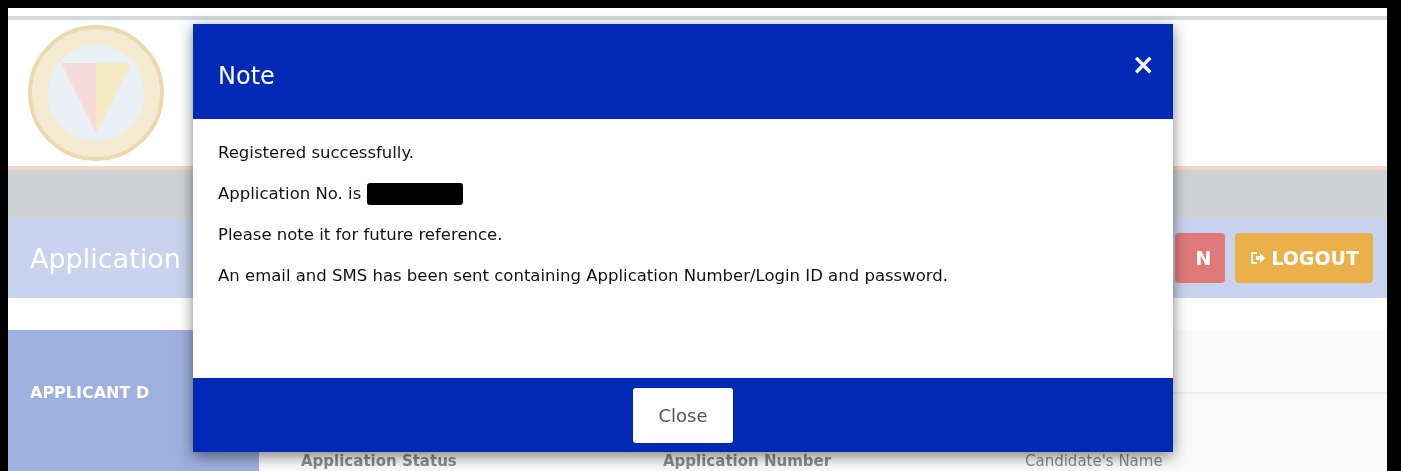 The image size is (1401, 471). I want to click on column-header: Candidate's Name, so click(1094, 461).